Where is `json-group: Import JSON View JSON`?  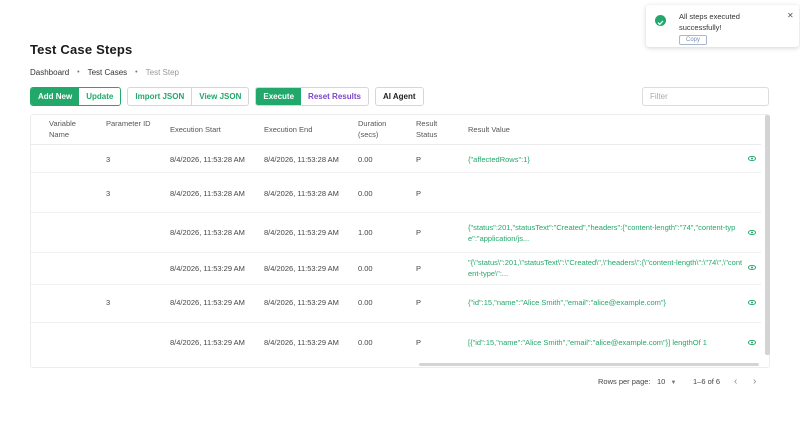
json-group: Import JSON View JSON is located at coordinates (188, 96).